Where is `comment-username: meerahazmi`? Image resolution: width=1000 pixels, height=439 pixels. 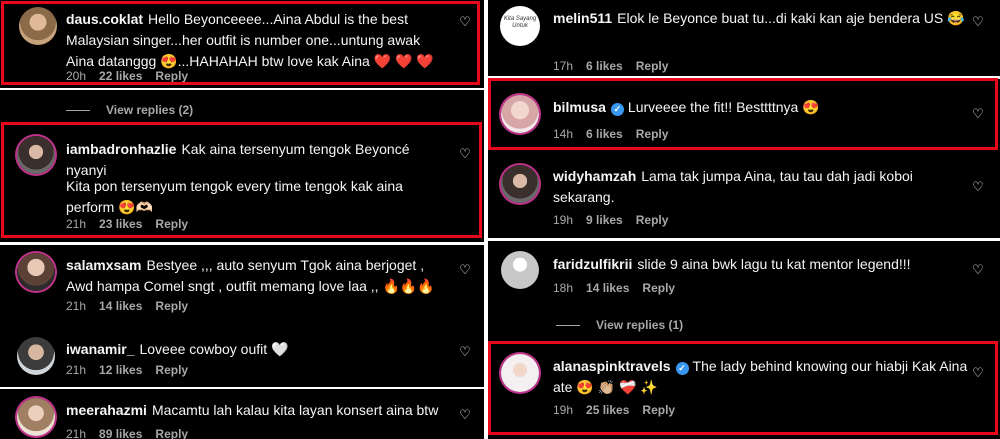
comment-username: meerahazmi is located at coordinates (106, 410).